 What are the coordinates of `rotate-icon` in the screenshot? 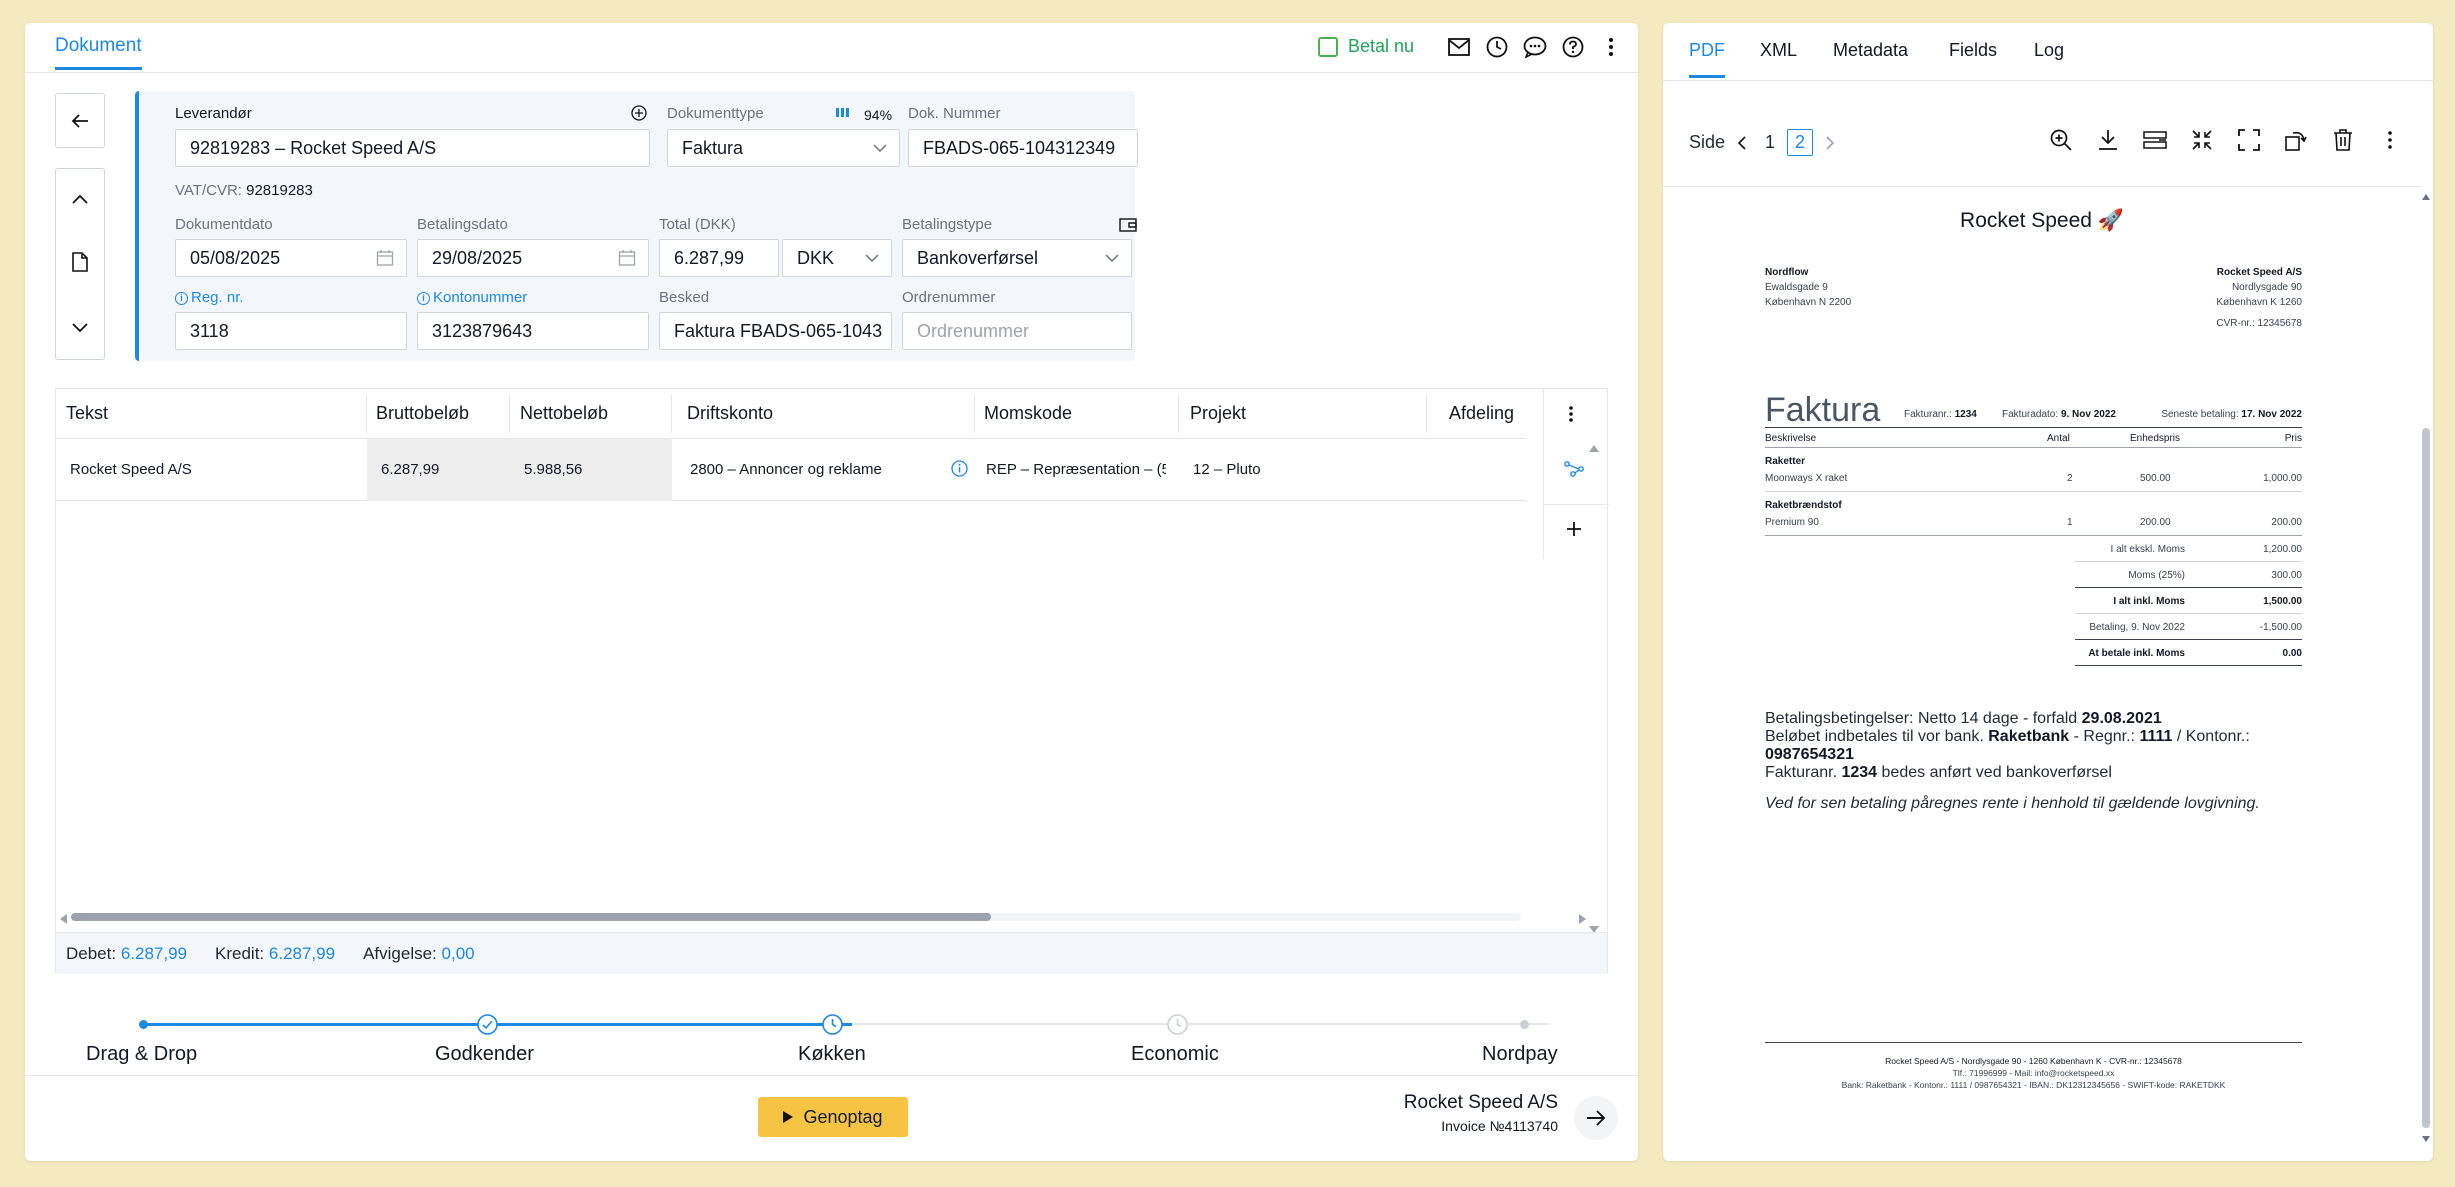 It's located at (2296, 140).